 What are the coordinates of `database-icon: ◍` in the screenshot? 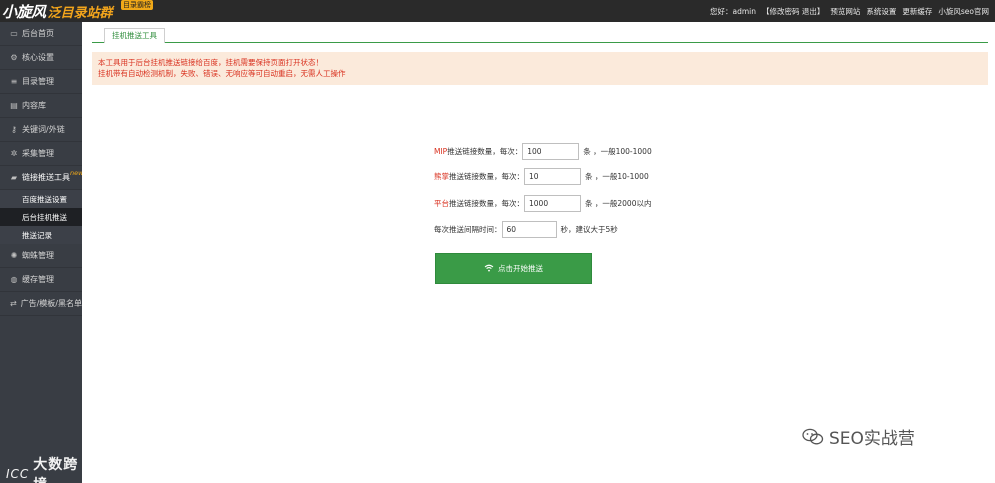 It's located at (14, 279).